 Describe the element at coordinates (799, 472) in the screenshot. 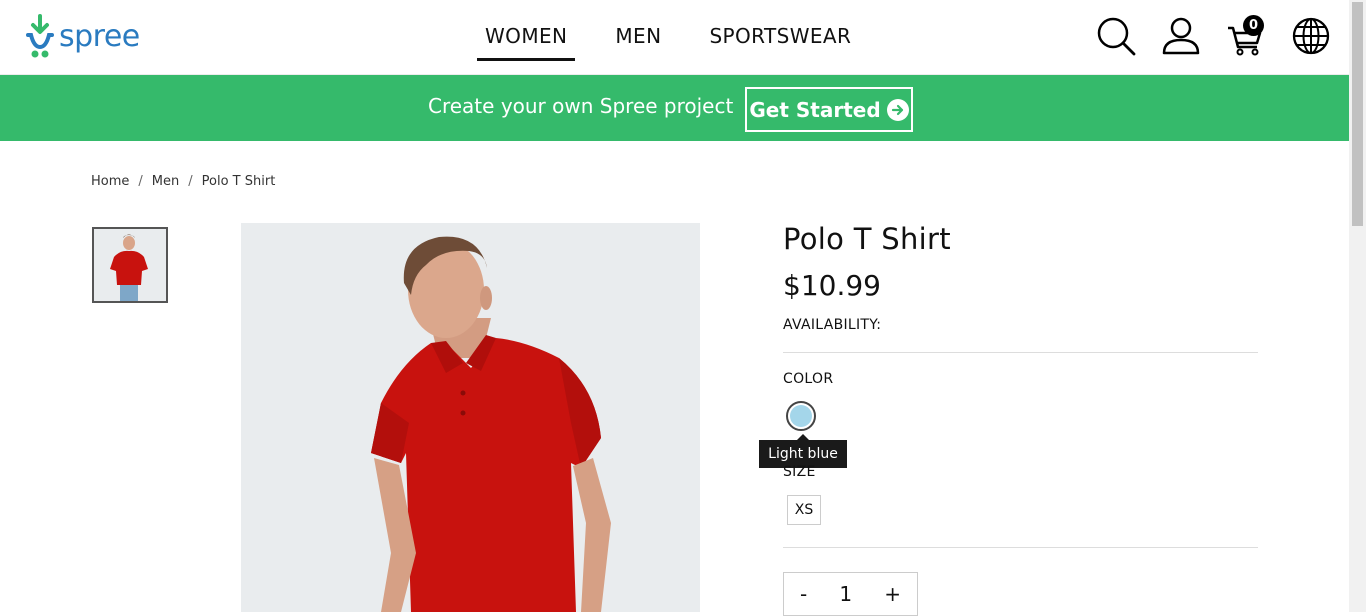

I see `size-label: SIZE` at that location.